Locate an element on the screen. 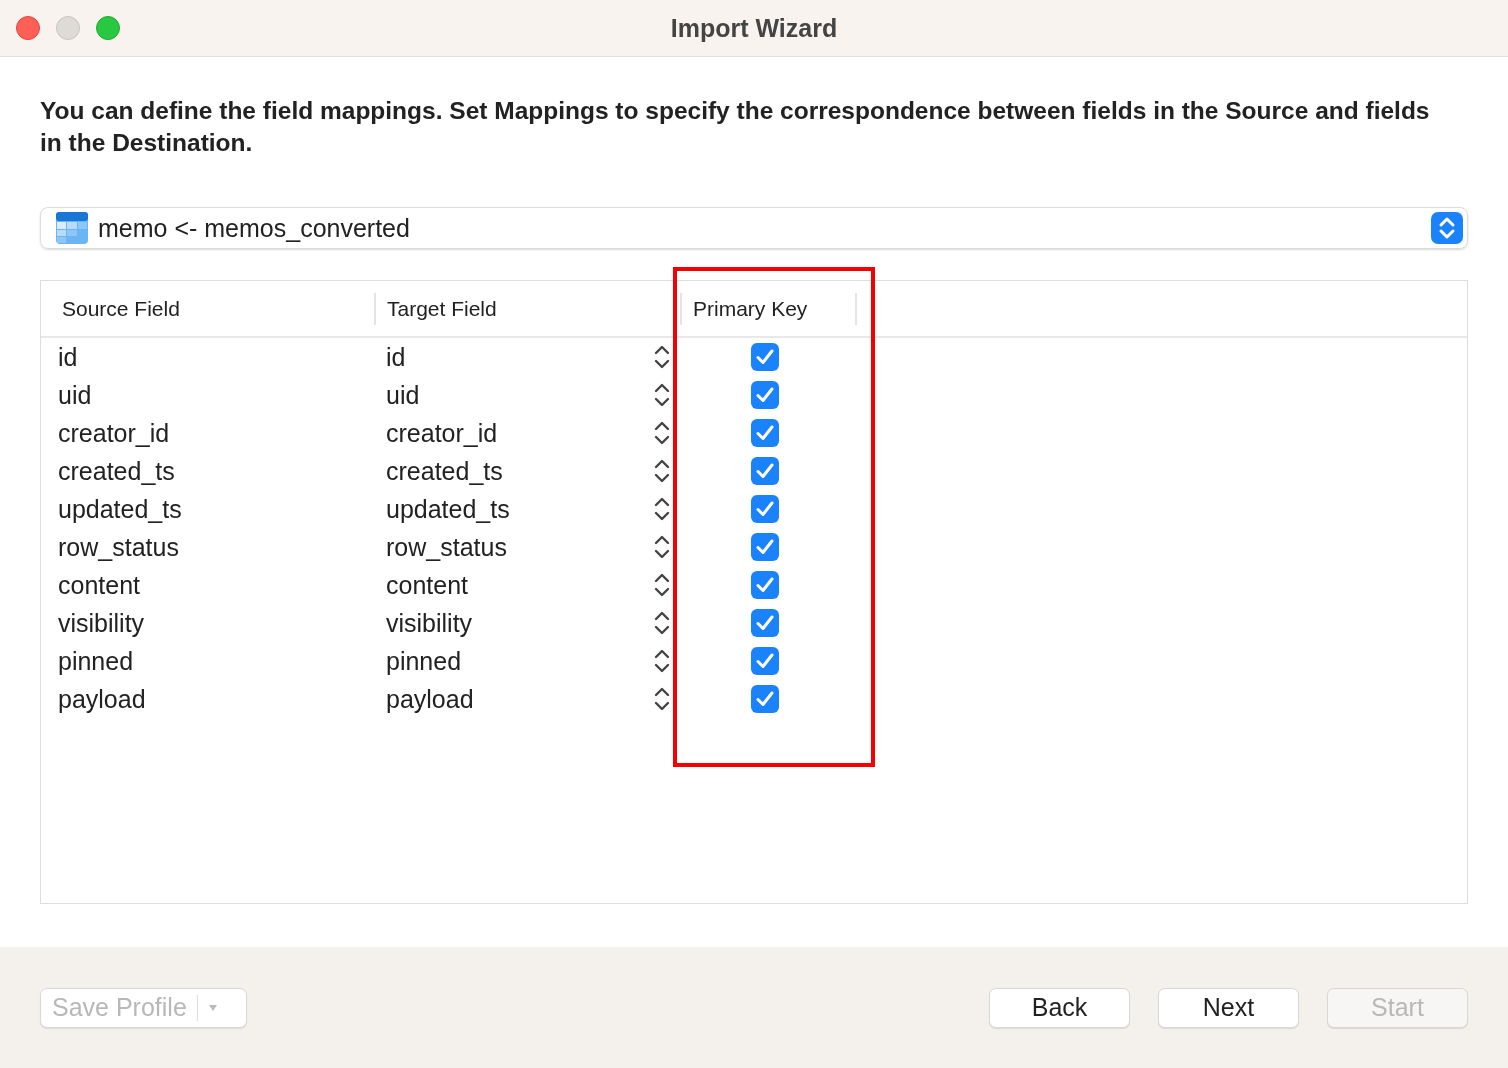 This screenshot has height=1068, width=1508. table-cell: pinned is located at coordinates (96, 660).